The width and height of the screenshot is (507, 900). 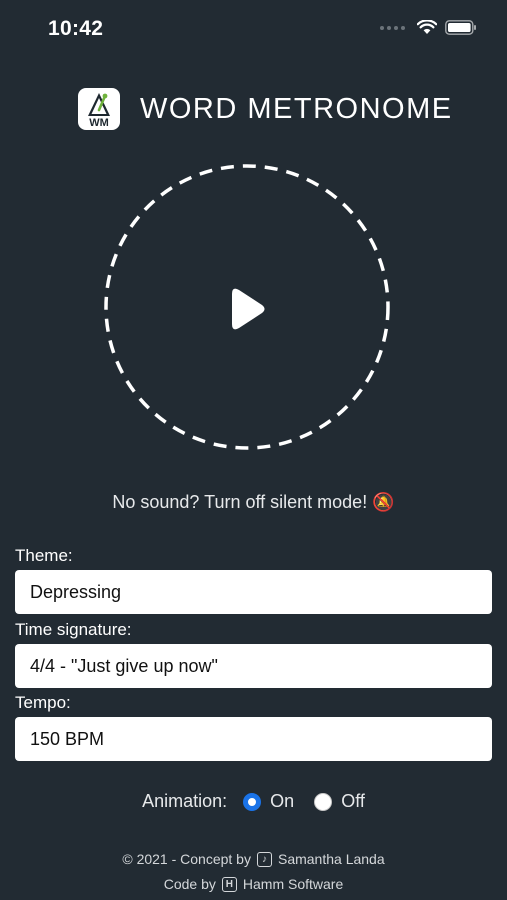 What do you see at coordinates (99, 122) in the screenshot?
I see `svg-text: WM` at bounding box center [99, 122].